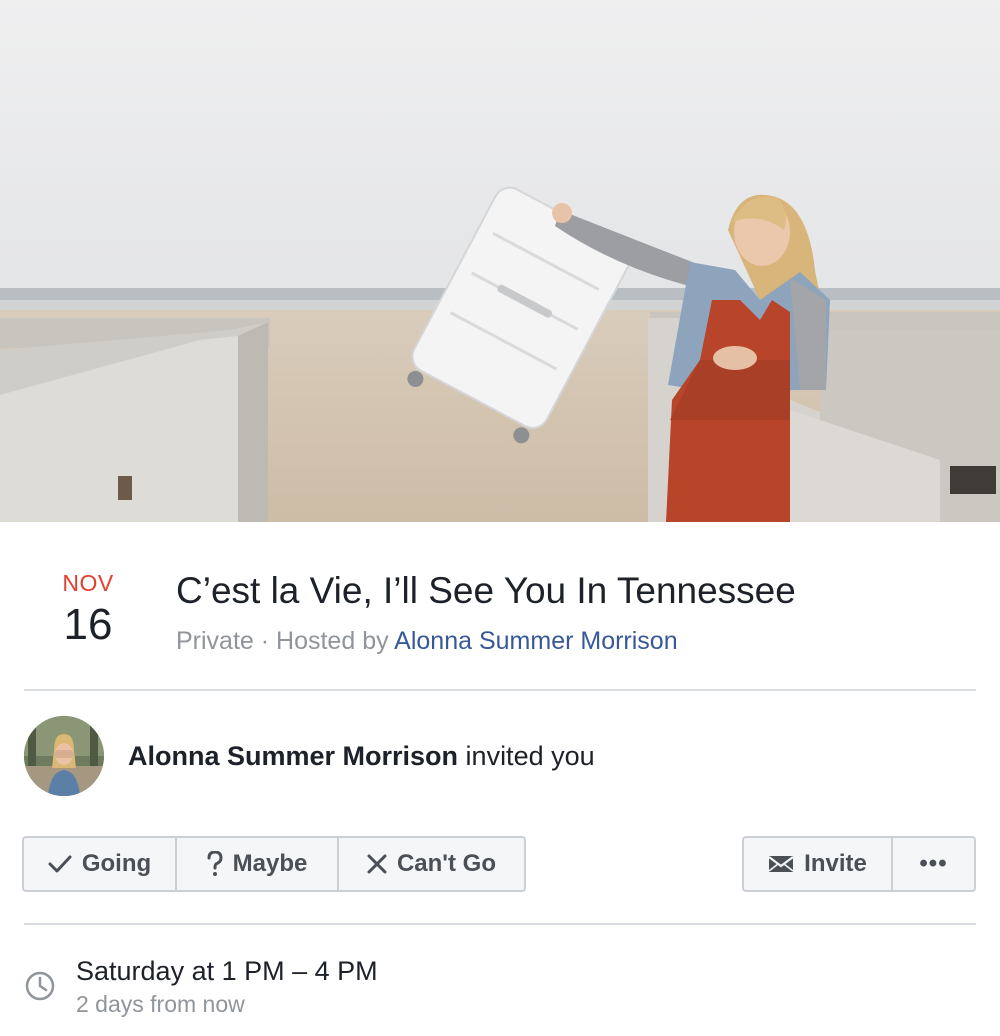  I want to click on more-options-icon: •••, so click(933, 863).